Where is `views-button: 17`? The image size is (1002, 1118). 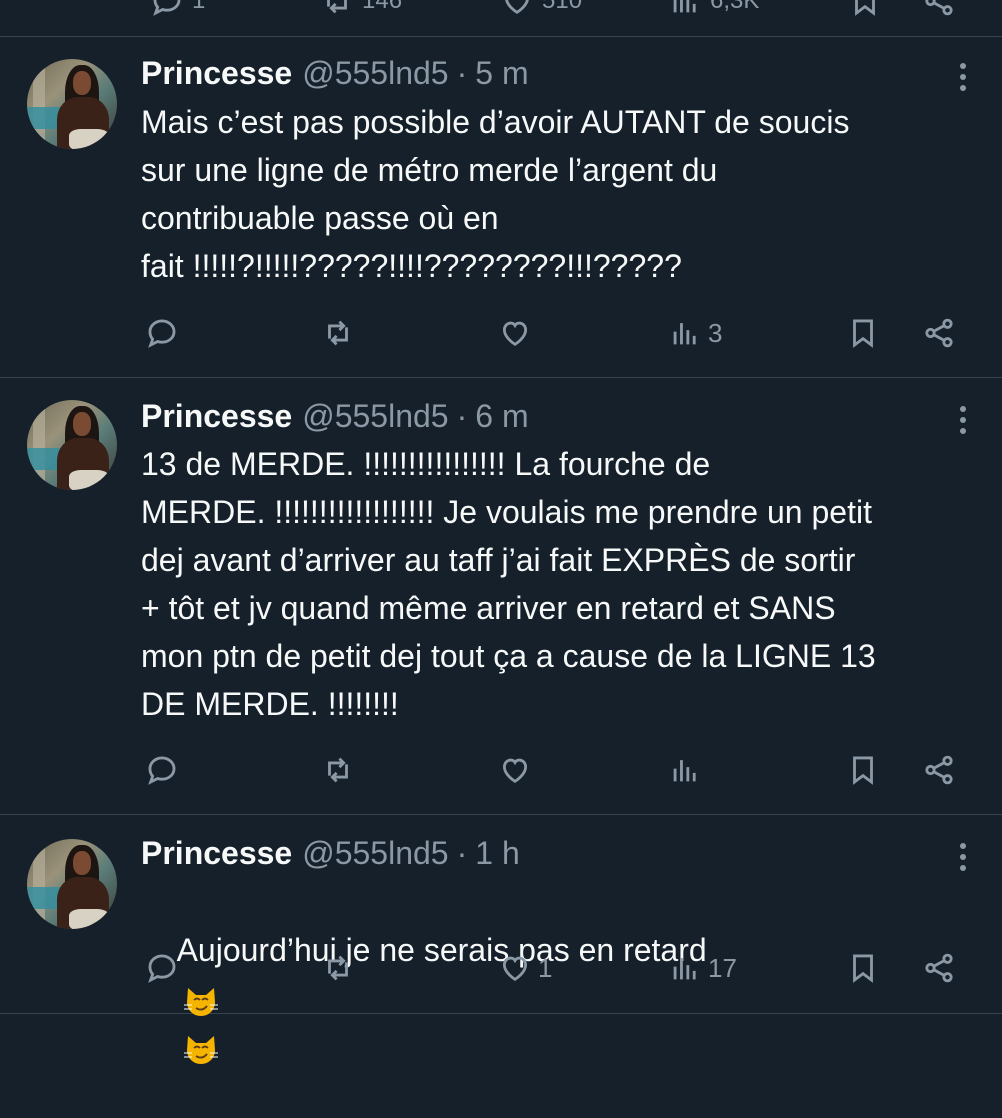 views-button: 17 is located at coordinates (702, 968).